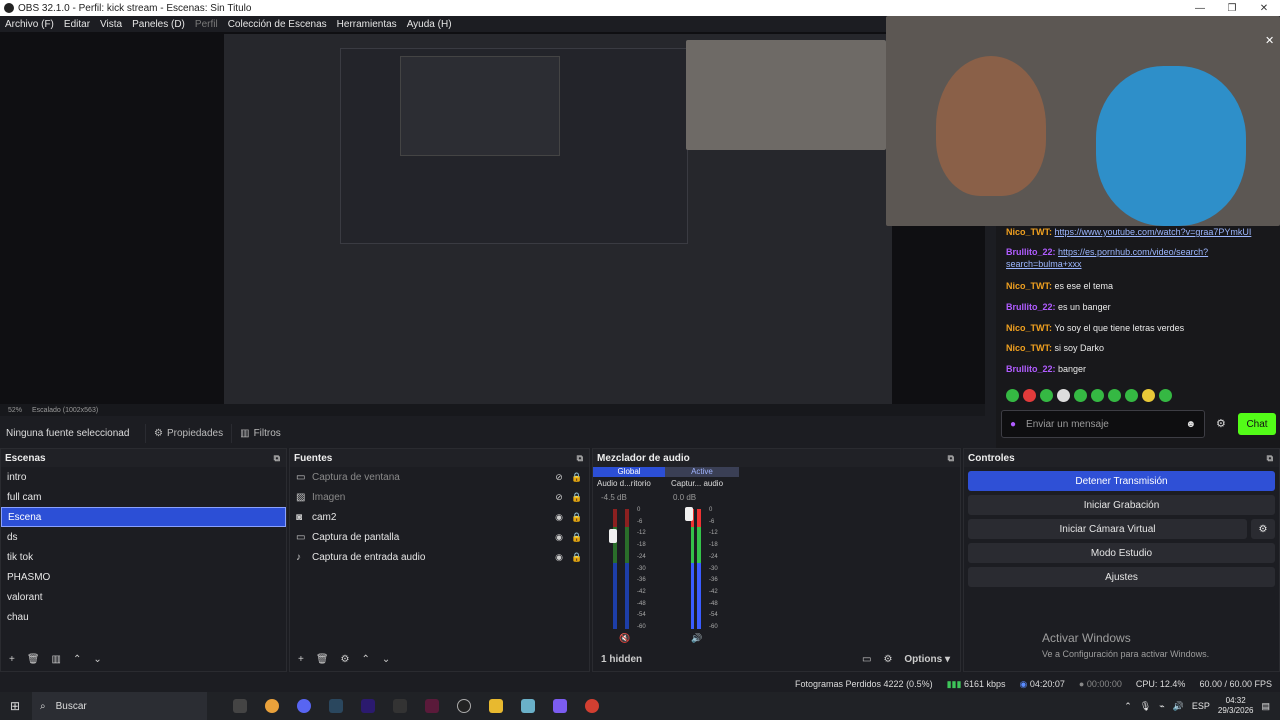  What do you see at coordinates (400, 706) in the screenshot?
I see `epic-games-icon` at bounding box center [400, 706].